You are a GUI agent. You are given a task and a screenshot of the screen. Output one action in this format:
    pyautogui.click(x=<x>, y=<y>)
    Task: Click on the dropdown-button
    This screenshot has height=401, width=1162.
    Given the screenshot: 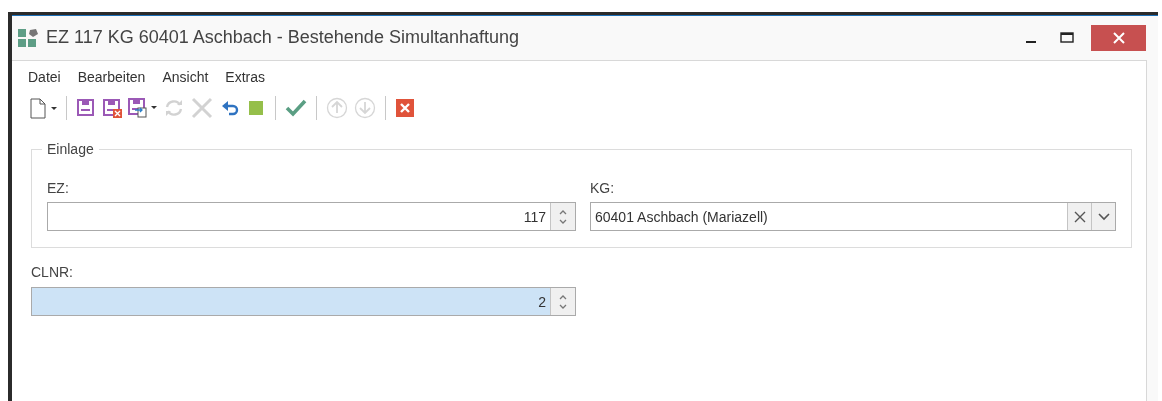 What is the action you would take?
    pyautogui.click(x=1103, y=216)
    